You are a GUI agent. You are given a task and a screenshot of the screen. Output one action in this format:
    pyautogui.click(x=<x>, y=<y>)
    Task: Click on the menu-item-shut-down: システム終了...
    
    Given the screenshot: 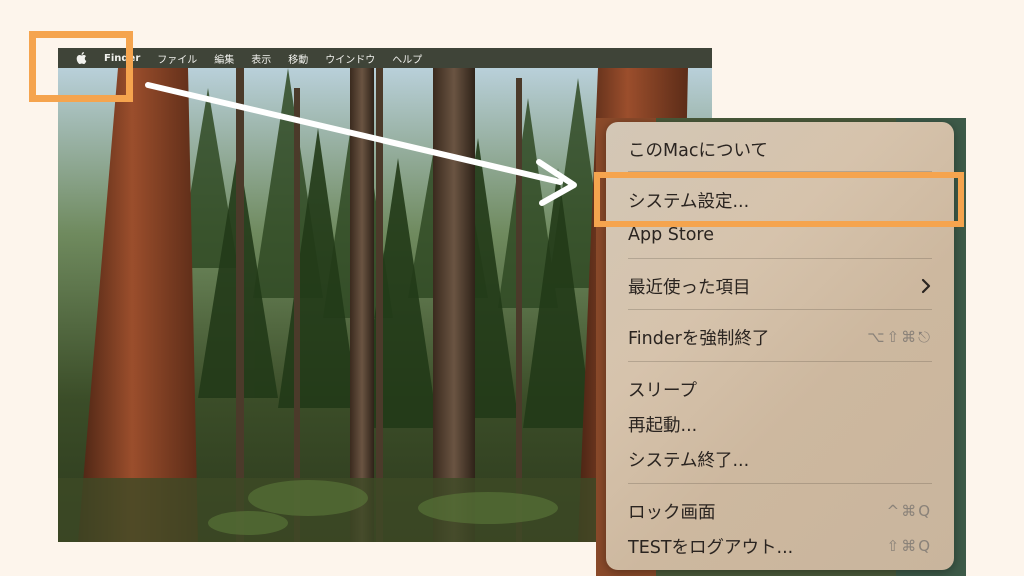 What is the action you would take?
    pyautogui.click(x=780, y=459)
    